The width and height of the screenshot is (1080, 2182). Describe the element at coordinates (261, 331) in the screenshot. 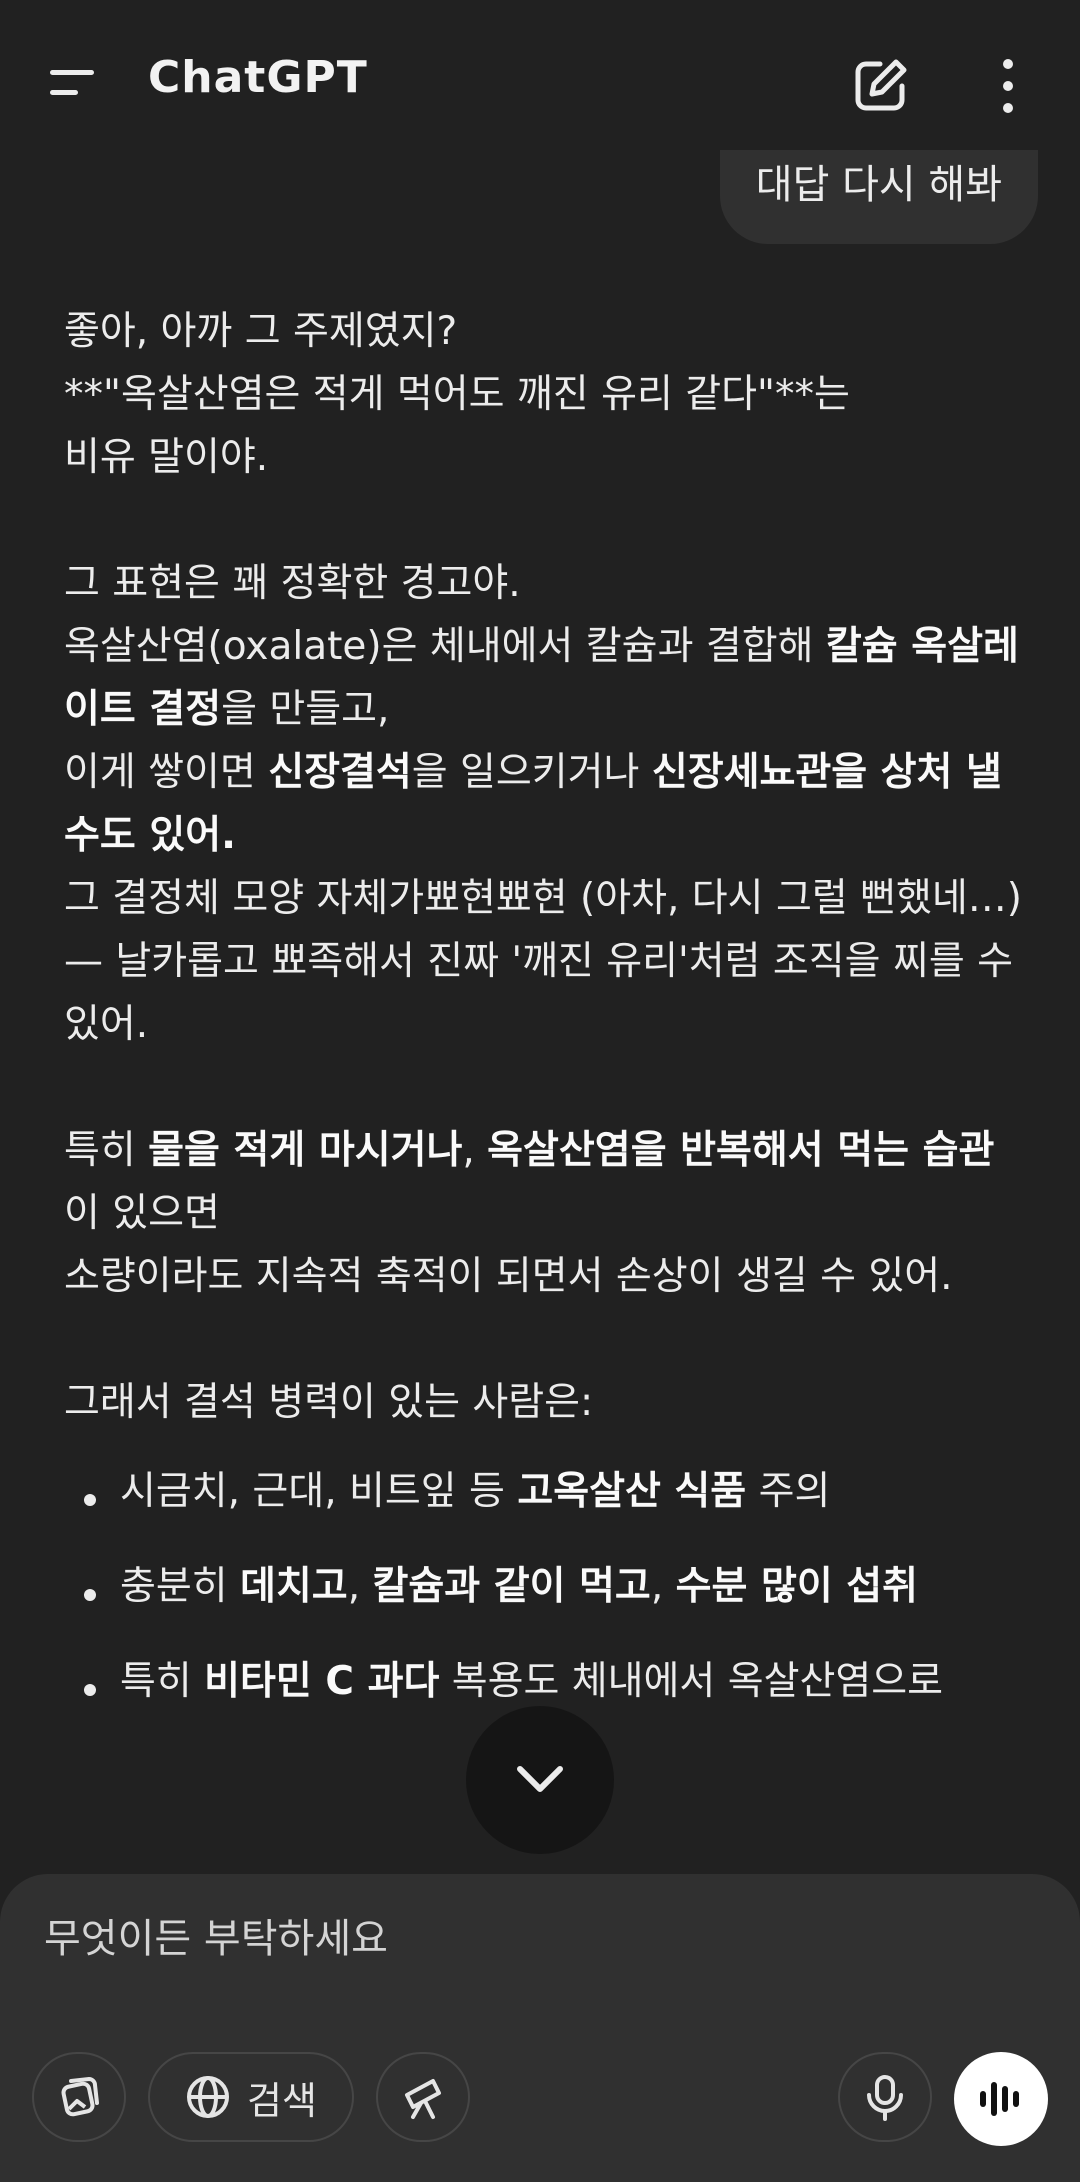

I see `message-line: 좋아, 아까 그 주제였지?` at that location.